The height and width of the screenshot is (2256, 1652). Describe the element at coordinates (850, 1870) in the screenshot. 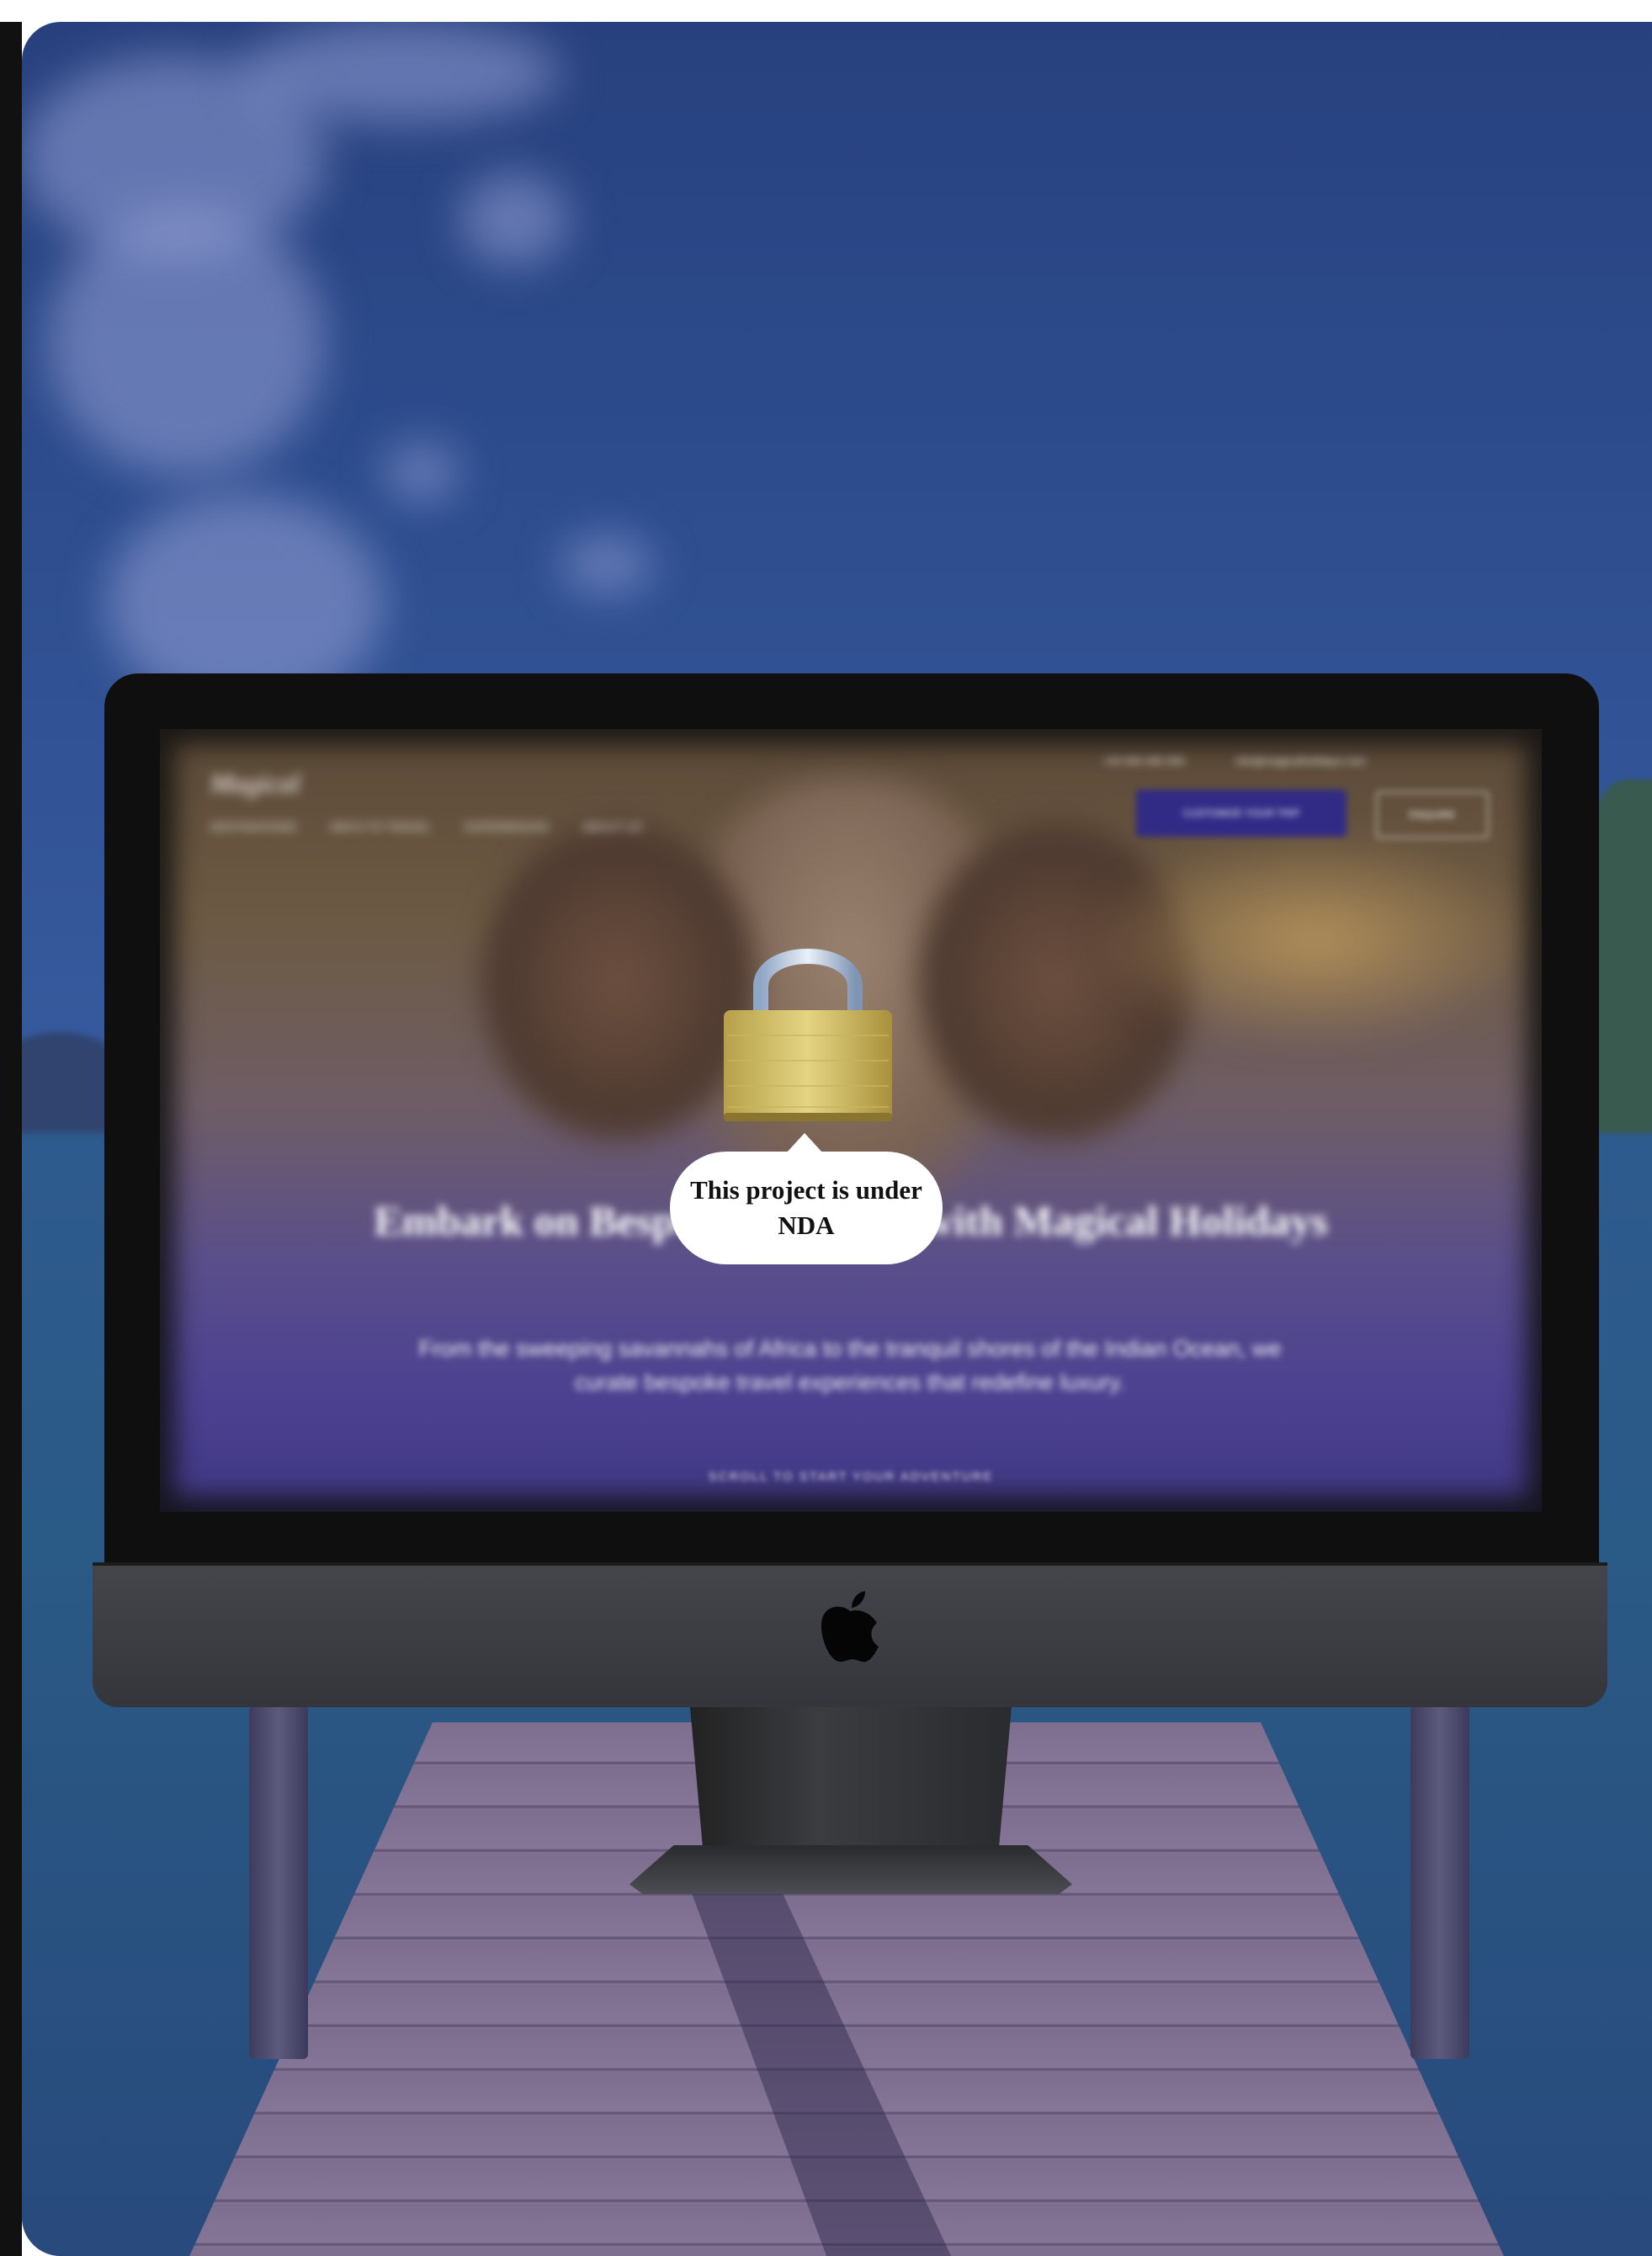

I see `imac-stand-foot` at that location.